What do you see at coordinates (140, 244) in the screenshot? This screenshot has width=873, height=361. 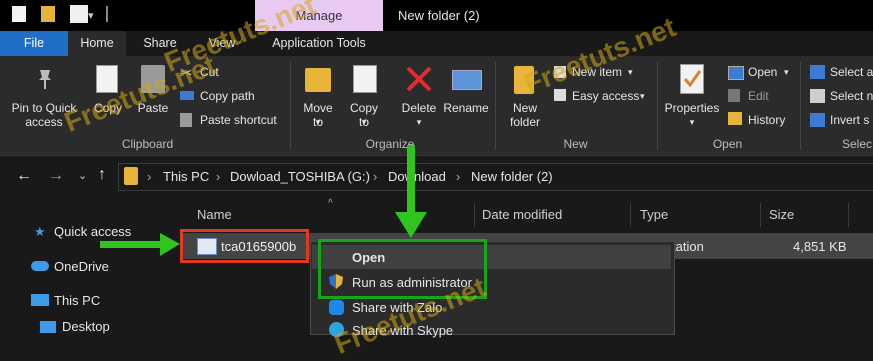 I see `green-arrow-right` at bounding box center [140, 244].